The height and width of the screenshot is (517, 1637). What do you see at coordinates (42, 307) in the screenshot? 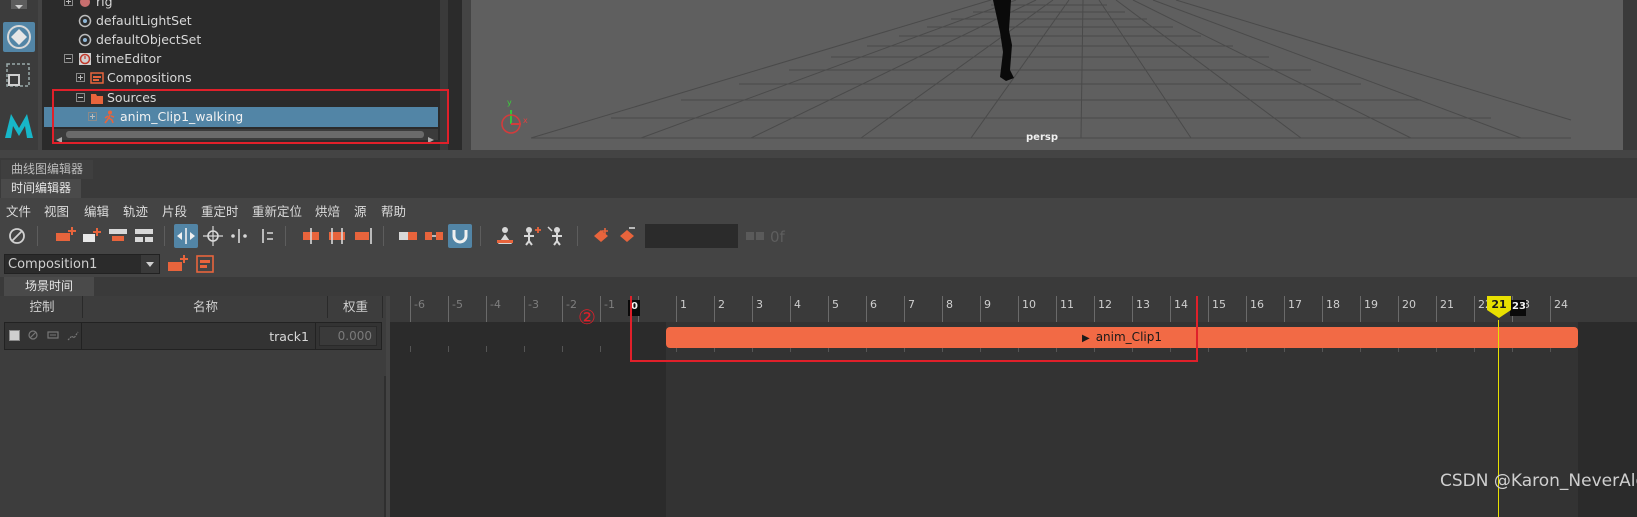
I see `header-control: 控制` at bounding box center [42, 307].